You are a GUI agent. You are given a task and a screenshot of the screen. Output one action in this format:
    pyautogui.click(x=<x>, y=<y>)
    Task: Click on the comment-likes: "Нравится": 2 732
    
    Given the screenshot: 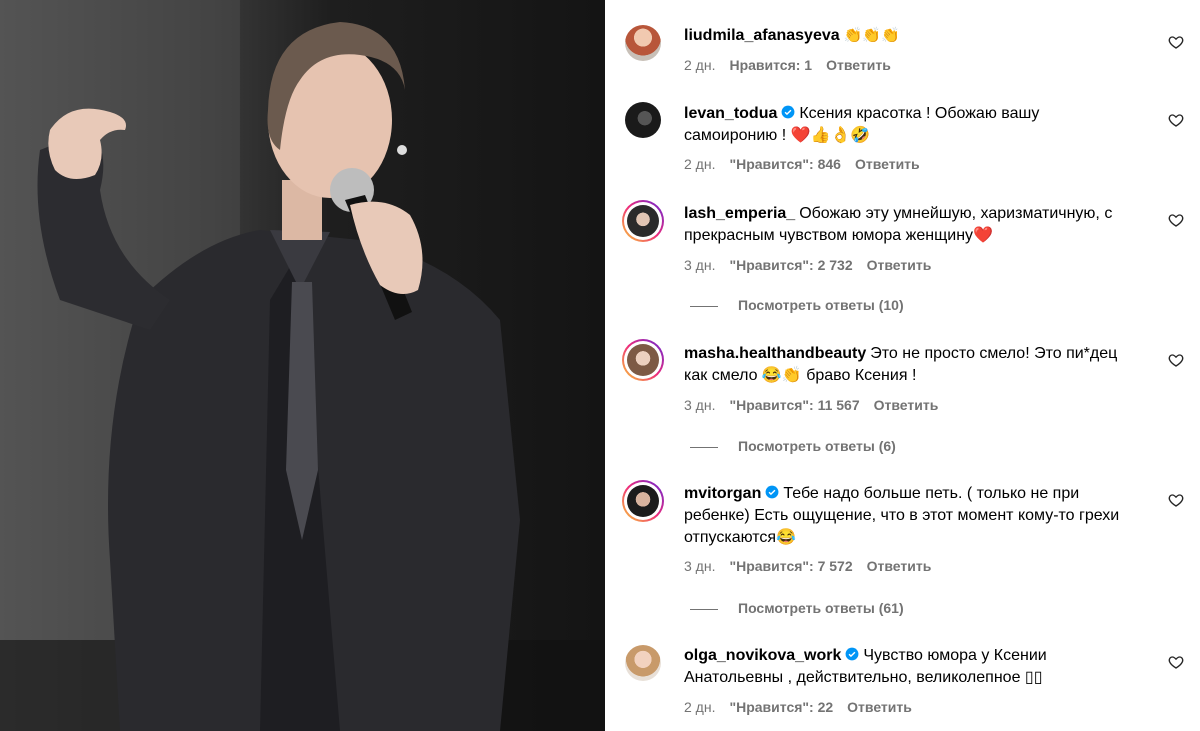 What is the action you would take?
    pyautogui.click(x=790, y=265)
    